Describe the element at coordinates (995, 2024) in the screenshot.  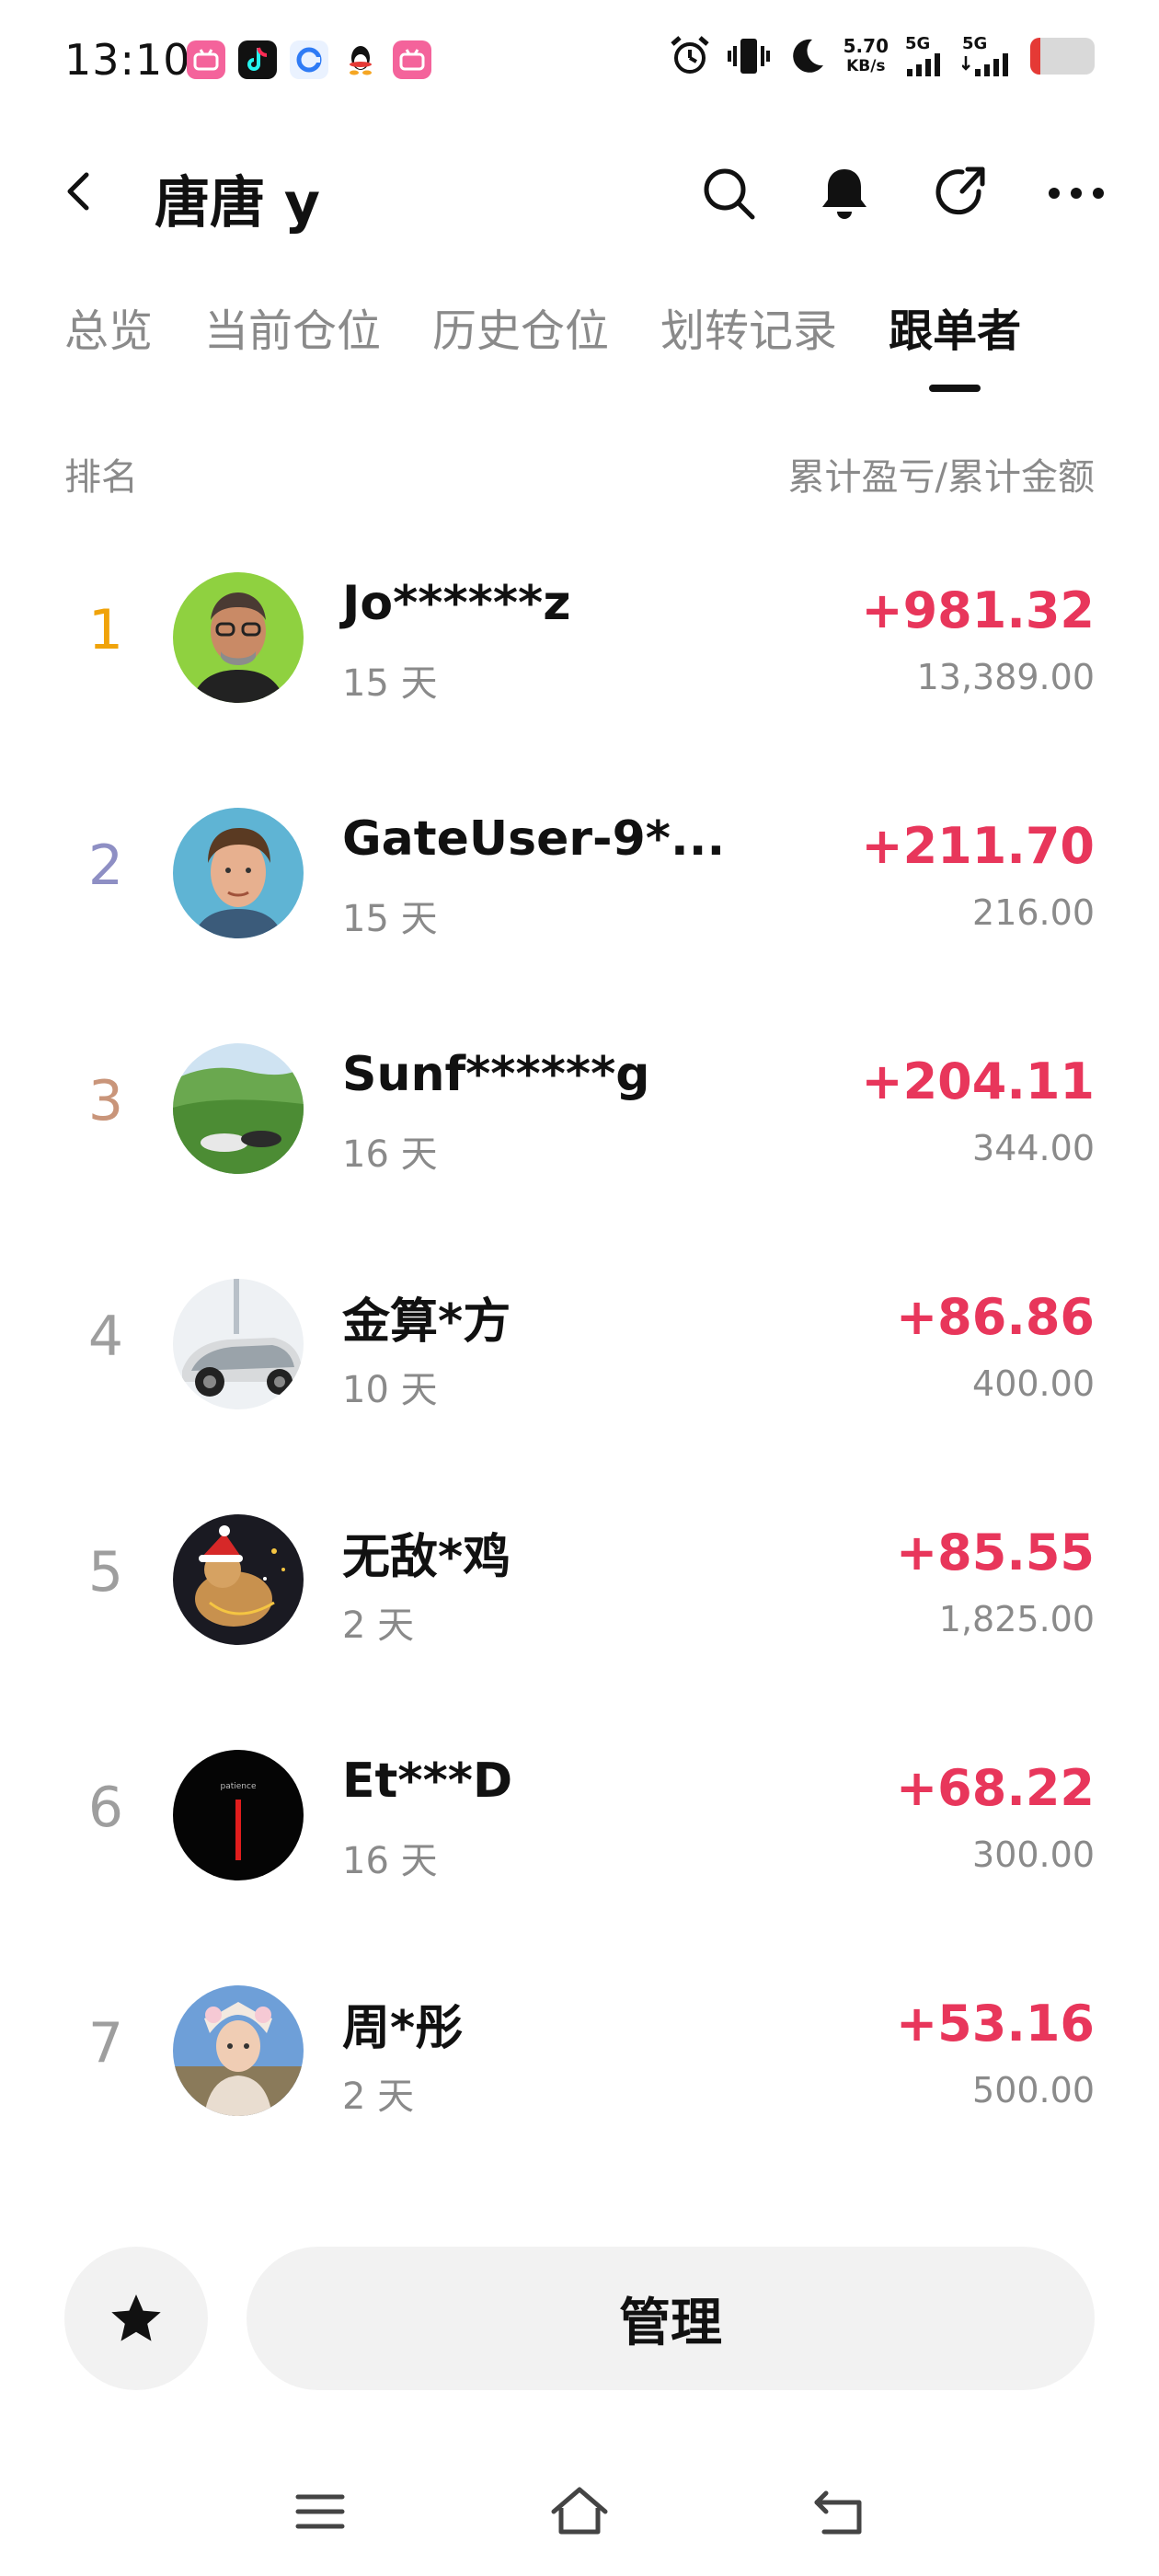
I see `cumulative-pnl: +53.16` at that location.